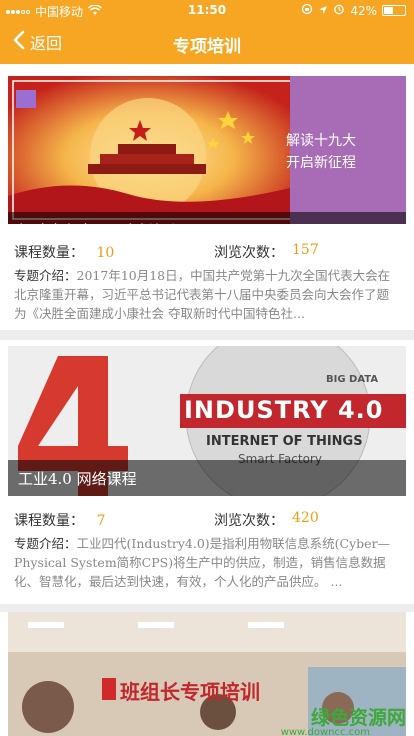  Describe the element at coordinates (305, 250) in the screenshot. I see `views-value: 157` at that location.